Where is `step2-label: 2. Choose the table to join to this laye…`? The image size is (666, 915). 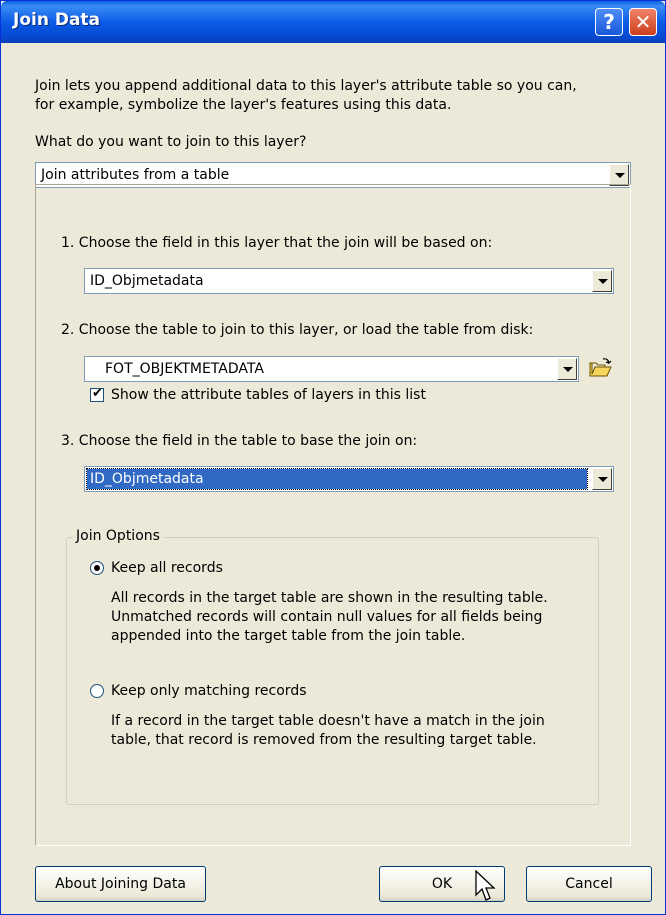
step2-label: 2. Choose the table to join to this laye… is located at coordinates (297, 330).